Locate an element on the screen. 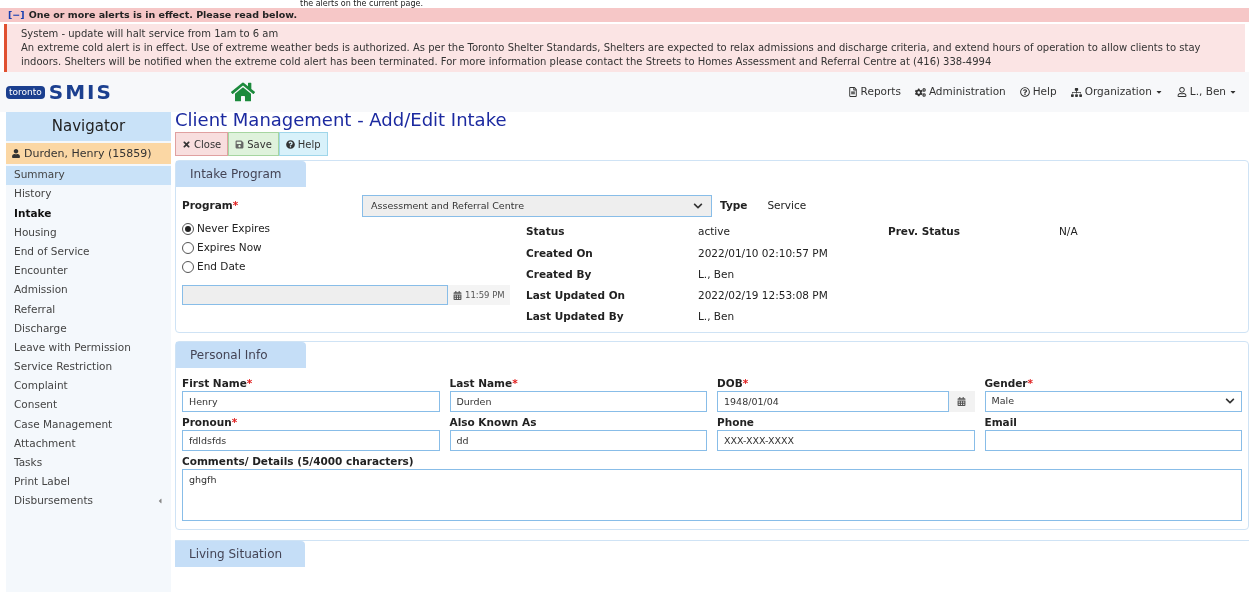 The height and width of the screenshot is (592, 1249). alert-message: An extreme cold alert is in effect. Use of extreme weather beds is authorized. As per the Toronto Shelter Standards, Shelters are expected to relax admissions and discharge criteria, and extend hours of operation to allow clients to stay indoors. Shelters will be notified when the extreme cold alert has been terminated. For more information please contact the Streets to Homes Assessment and Referral Centre at (416) 338-4994 is located at coordinates (611, 55).